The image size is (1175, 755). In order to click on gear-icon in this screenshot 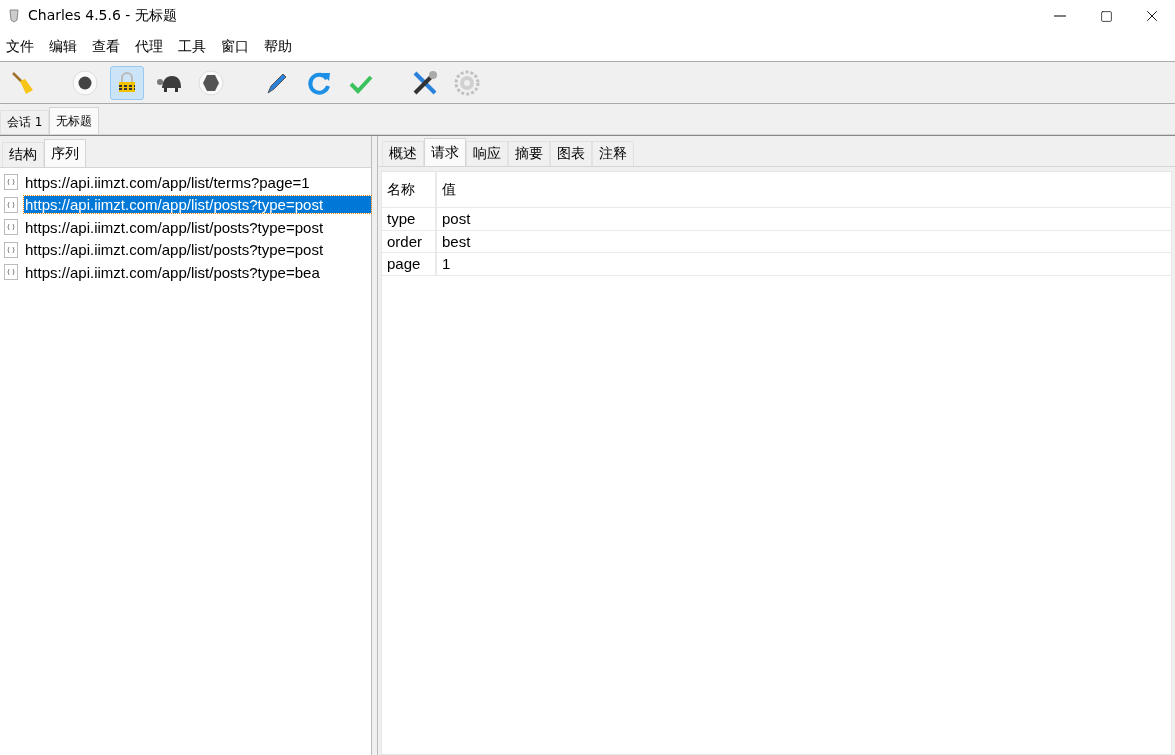, I will do `click(467, 82)`.